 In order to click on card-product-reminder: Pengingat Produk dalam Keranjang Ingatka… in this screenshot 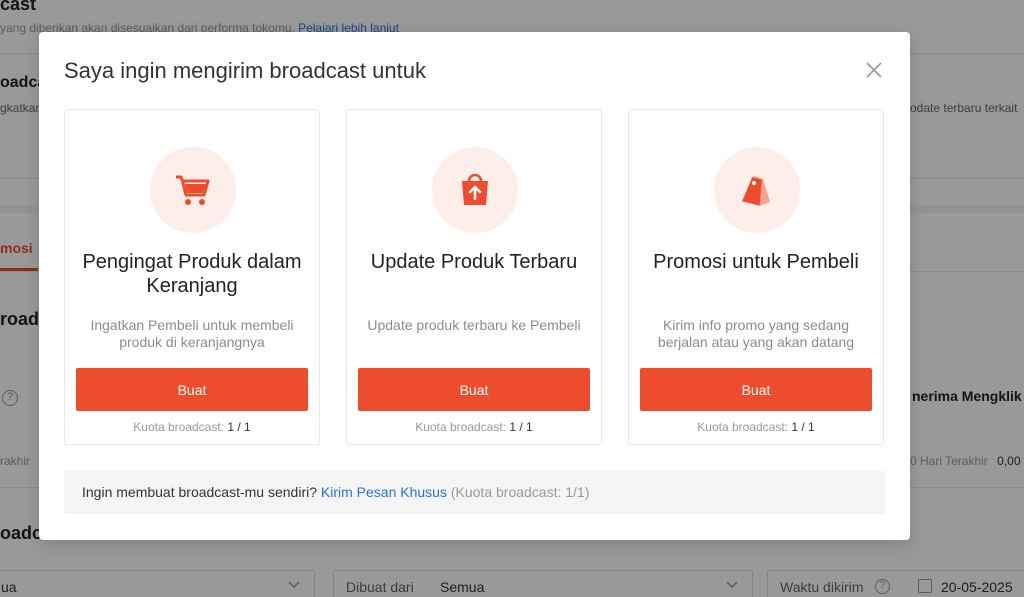, I will do `click(192, 277)`.